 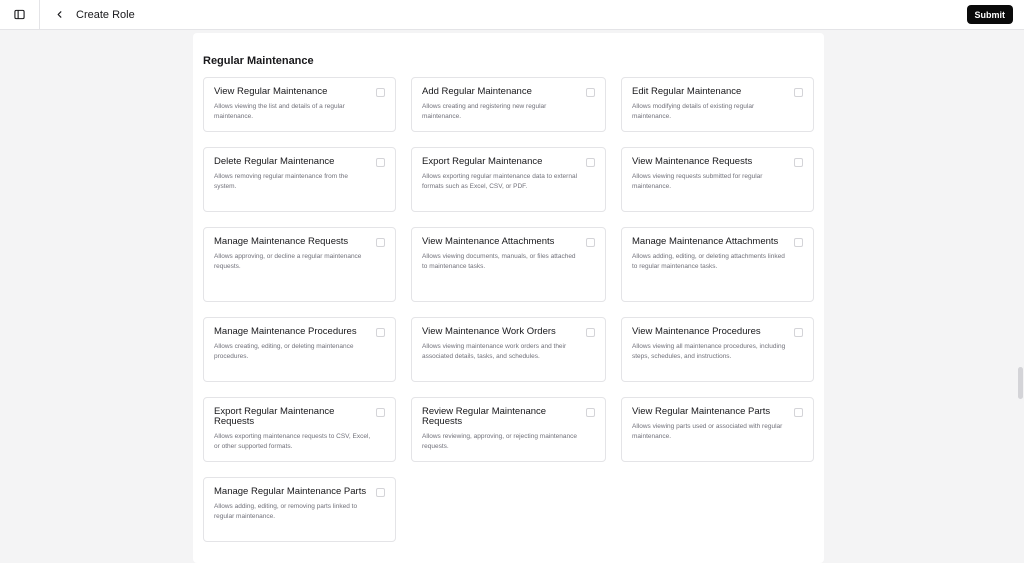 What do you see at coordinates (274, 416) in the screenshot?
I see `permission-title: Export Regular Maintenance Requests` at bounding box center [274, 416].